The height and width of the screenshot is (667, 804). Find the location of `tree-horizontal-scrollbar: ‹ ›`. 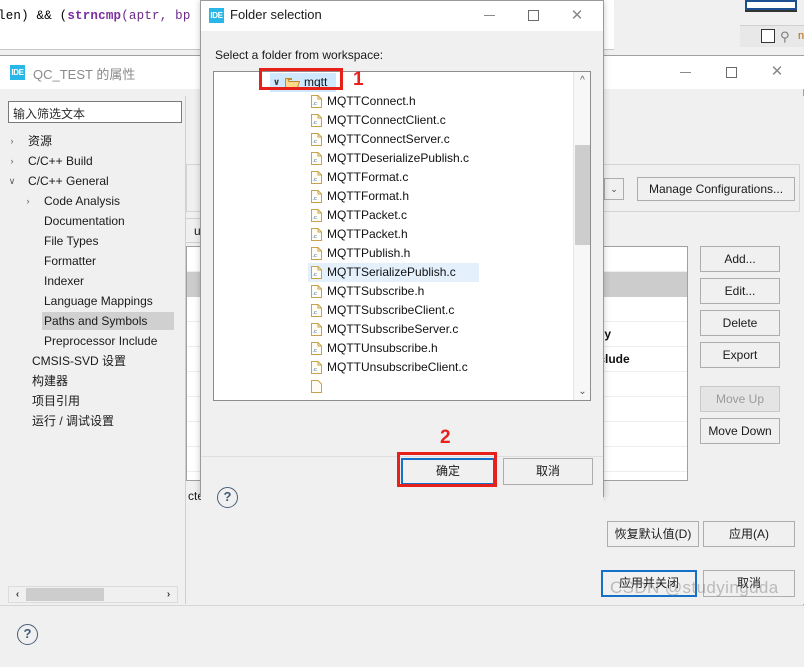

tree-horizontal-scrollbar: ‹ › is located at coordinates (93, 594).